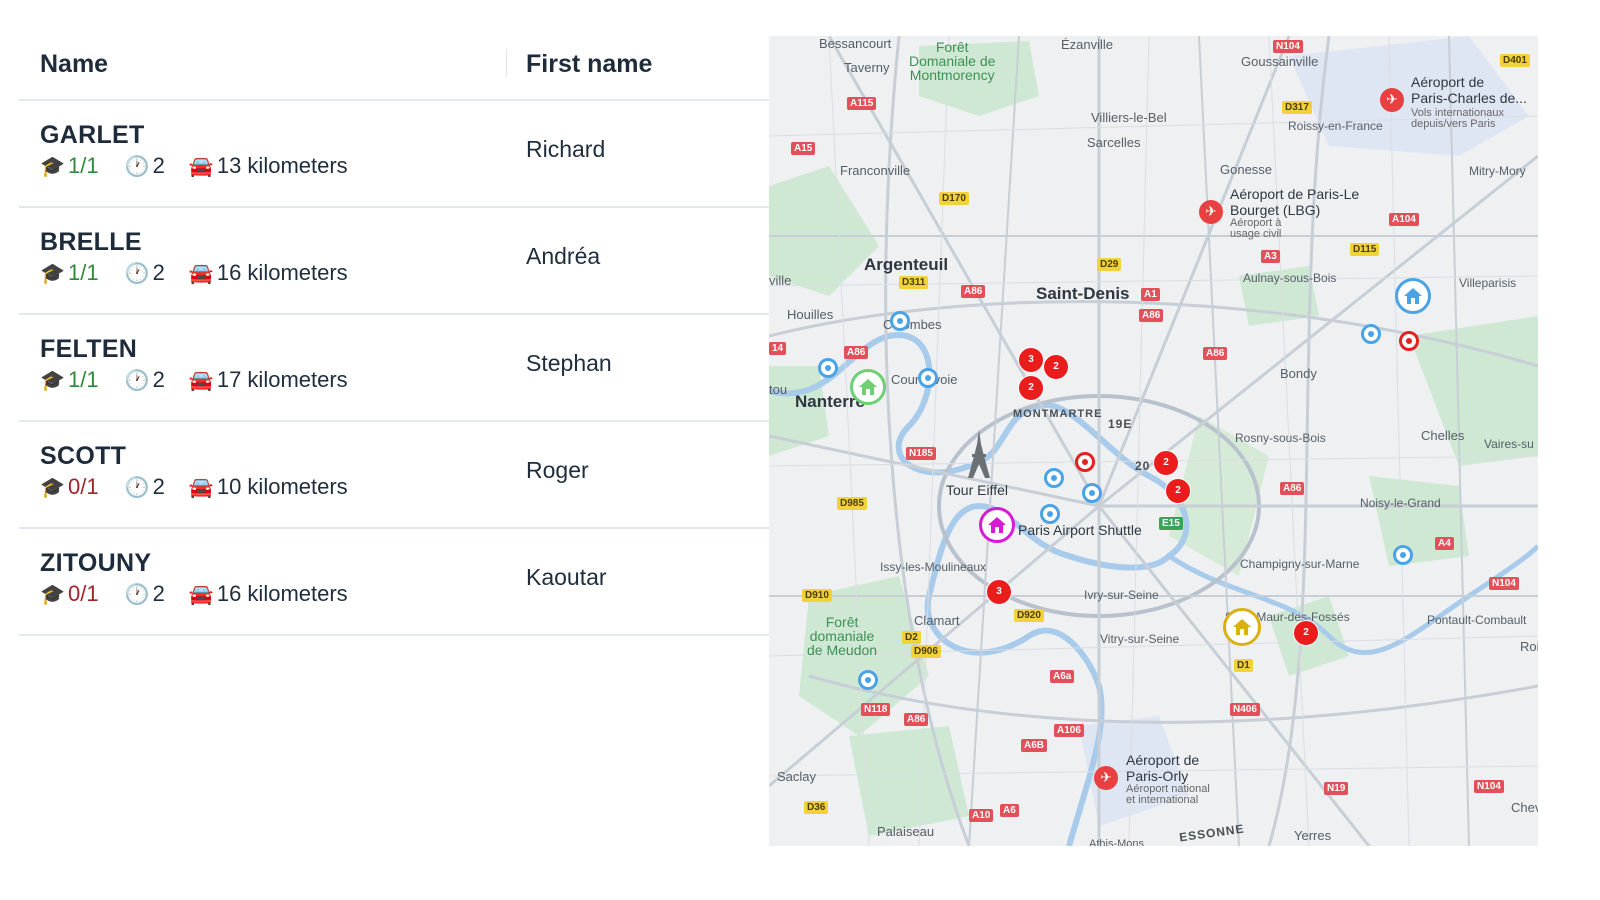 This screenshot has height=900, width=1600. Describe the element at coordinates (954, 198) in the screenshot. I see `road-shield: D170` at that location.